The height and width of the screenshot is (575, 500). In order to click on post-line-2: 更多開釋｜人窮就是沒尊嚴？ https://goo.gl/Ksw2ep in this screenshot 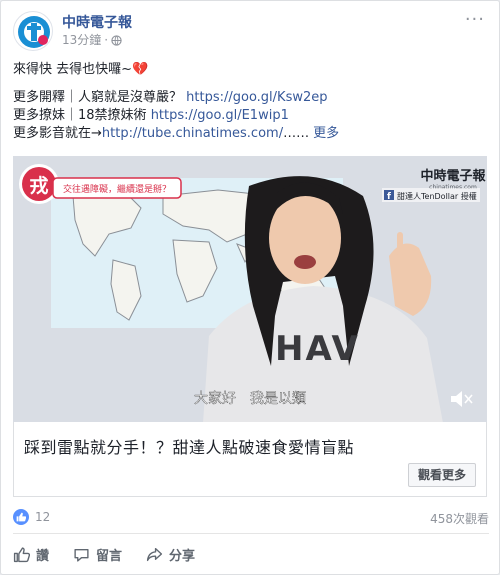, I will do `click(251, 98)`.